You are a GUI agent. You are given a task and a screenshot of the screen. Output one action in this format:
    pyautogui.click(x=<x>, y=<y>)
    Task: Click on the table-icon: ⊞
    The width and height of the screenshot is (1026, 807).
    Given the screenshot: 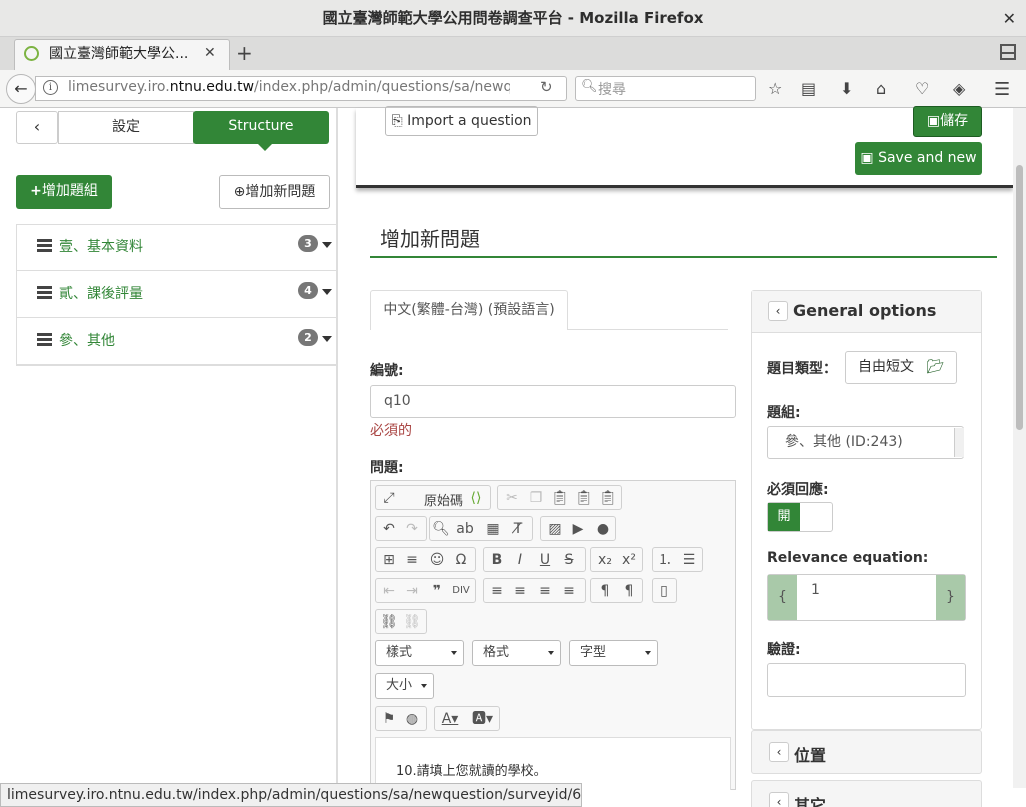 What is the action you would take?
    pyautogui.click(x=389, y=560)
    